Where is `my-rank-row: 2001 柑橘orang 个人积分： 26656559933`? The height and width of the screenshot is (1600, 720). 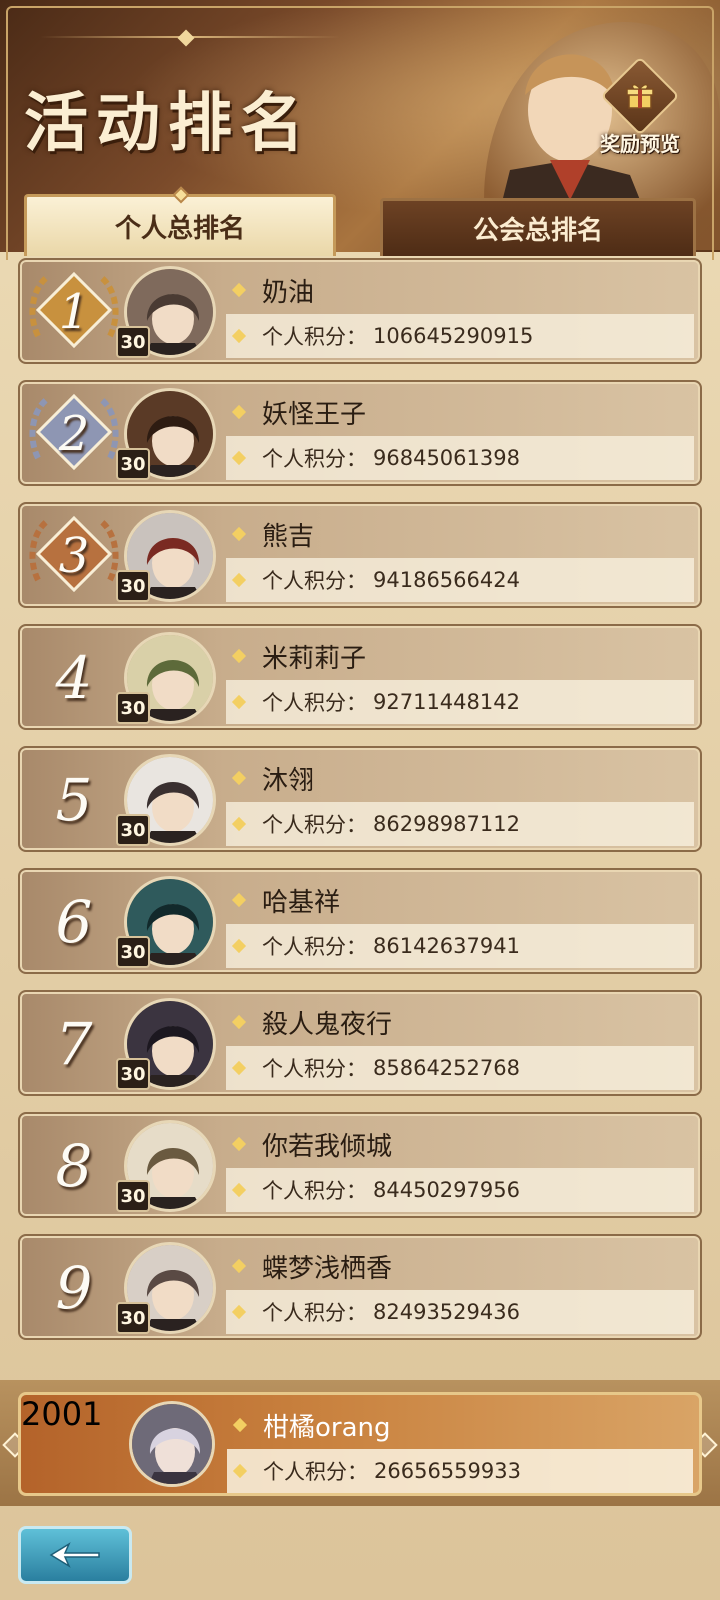
my-rank-row: 2001 柑橘orang 个人积分： 26656559933 is located at coordinates (360, 1444).